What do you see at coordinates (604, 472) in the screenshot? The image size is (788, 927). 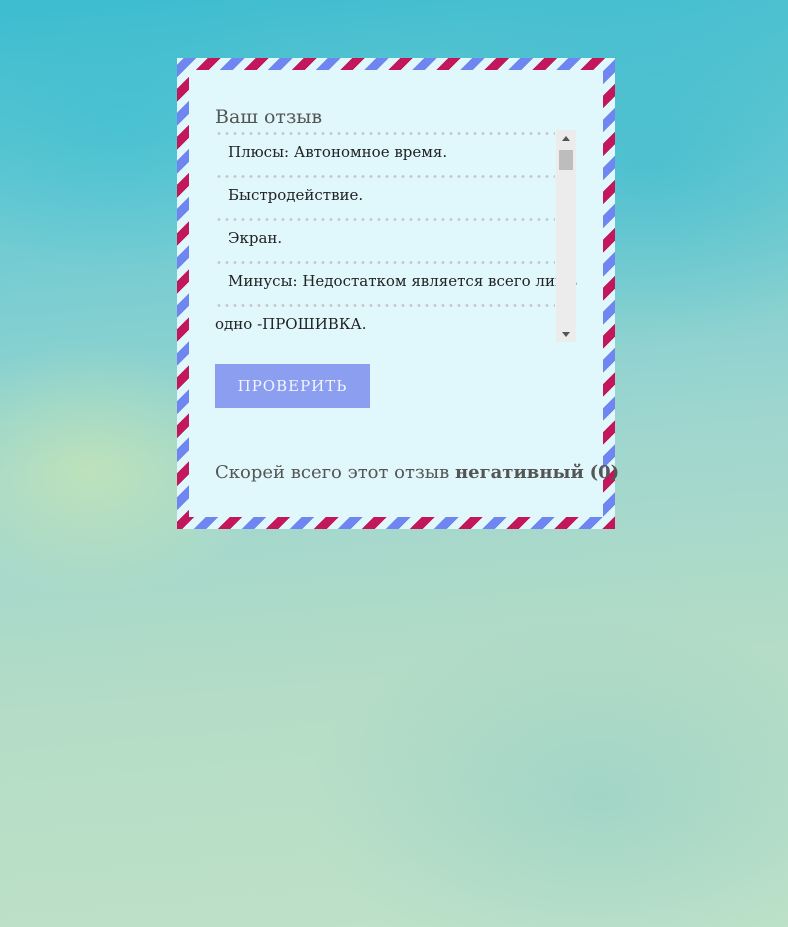 I see `result-score: (0)` at bounding box center [604, 472].